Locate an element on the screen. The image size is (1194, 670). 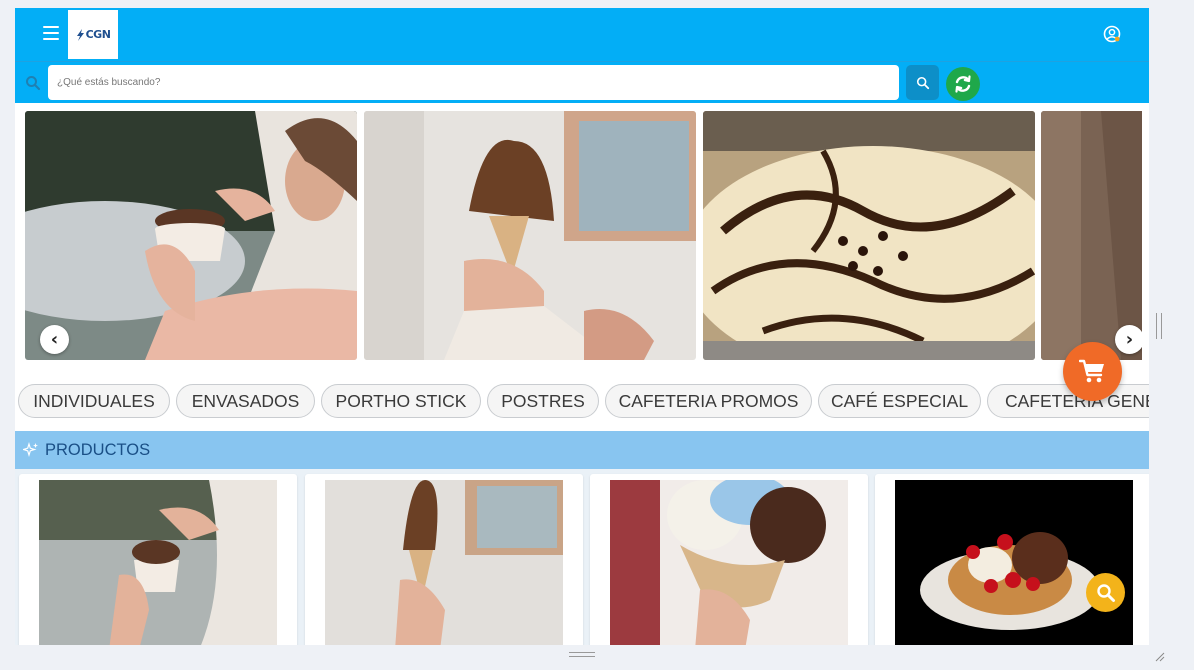
search-input is located at coordinates (473, 82).